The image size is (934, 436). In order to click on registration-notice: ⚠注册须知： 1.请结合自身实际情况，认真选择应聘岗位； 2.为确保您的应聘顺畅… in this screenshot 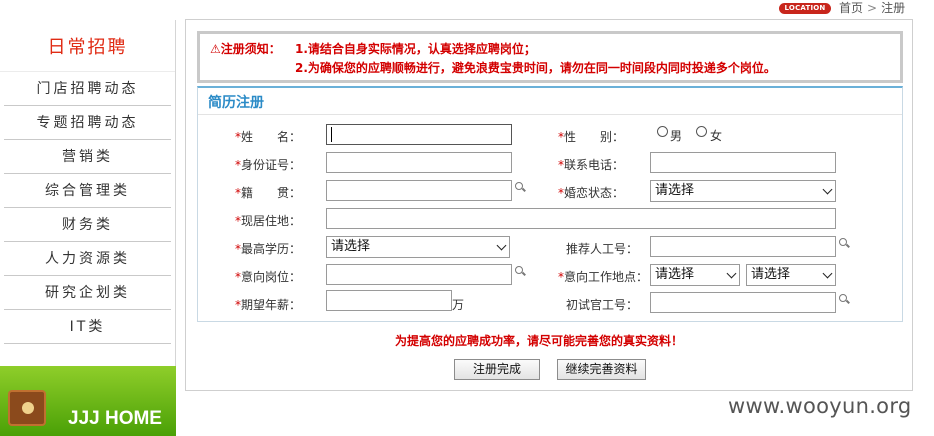, I will do `click(550, 57)`.